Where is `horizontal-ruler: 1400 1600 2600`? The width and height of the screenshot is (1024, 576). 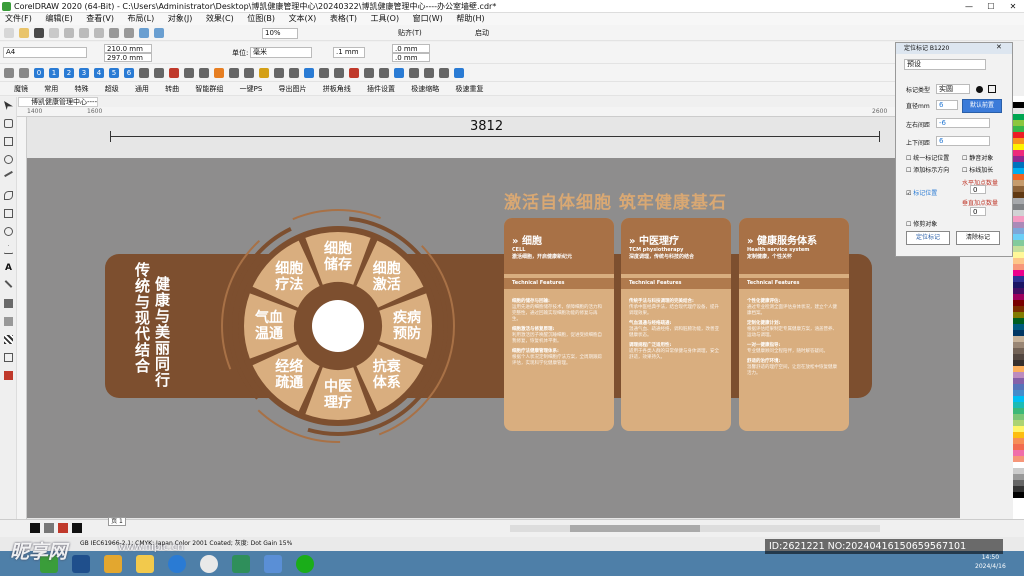
horizontal-ruler: 1400 1600 2600 is located at coordinates (456, 112).